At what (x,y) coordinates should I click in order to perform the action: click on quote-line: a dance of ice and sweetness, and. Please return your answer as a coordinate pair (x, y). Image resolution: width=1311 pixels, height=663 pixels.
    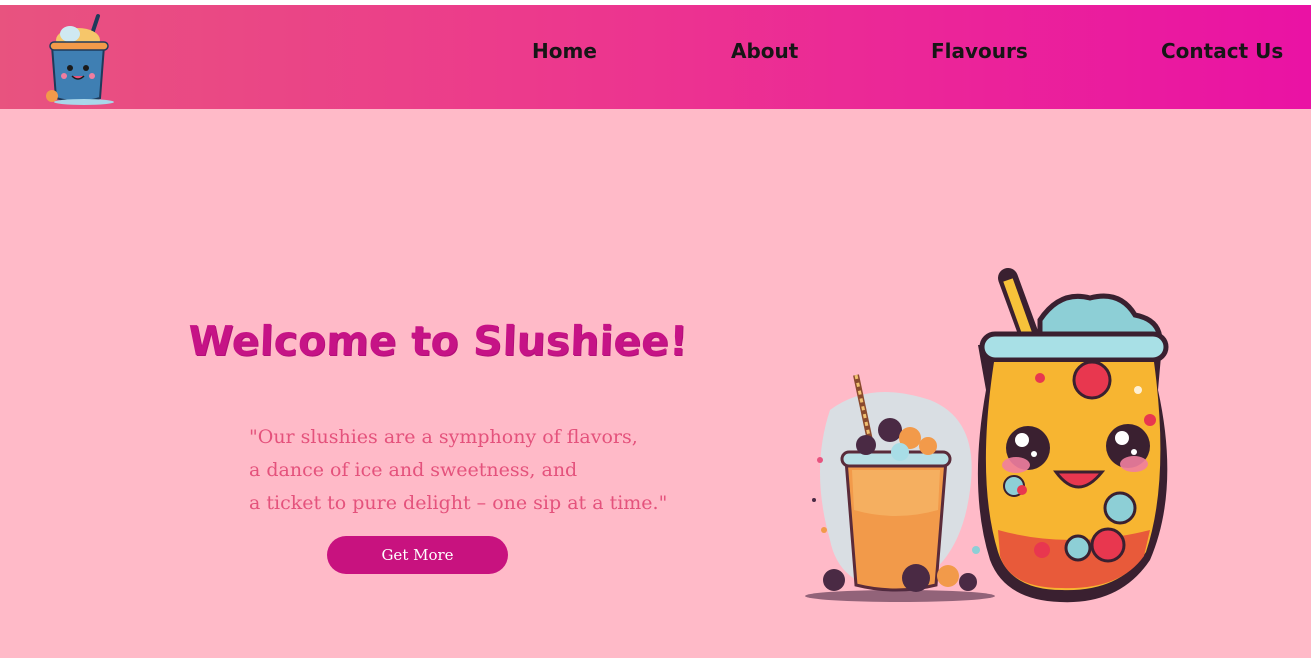
    Looking at the image, I should click on (413, 470).